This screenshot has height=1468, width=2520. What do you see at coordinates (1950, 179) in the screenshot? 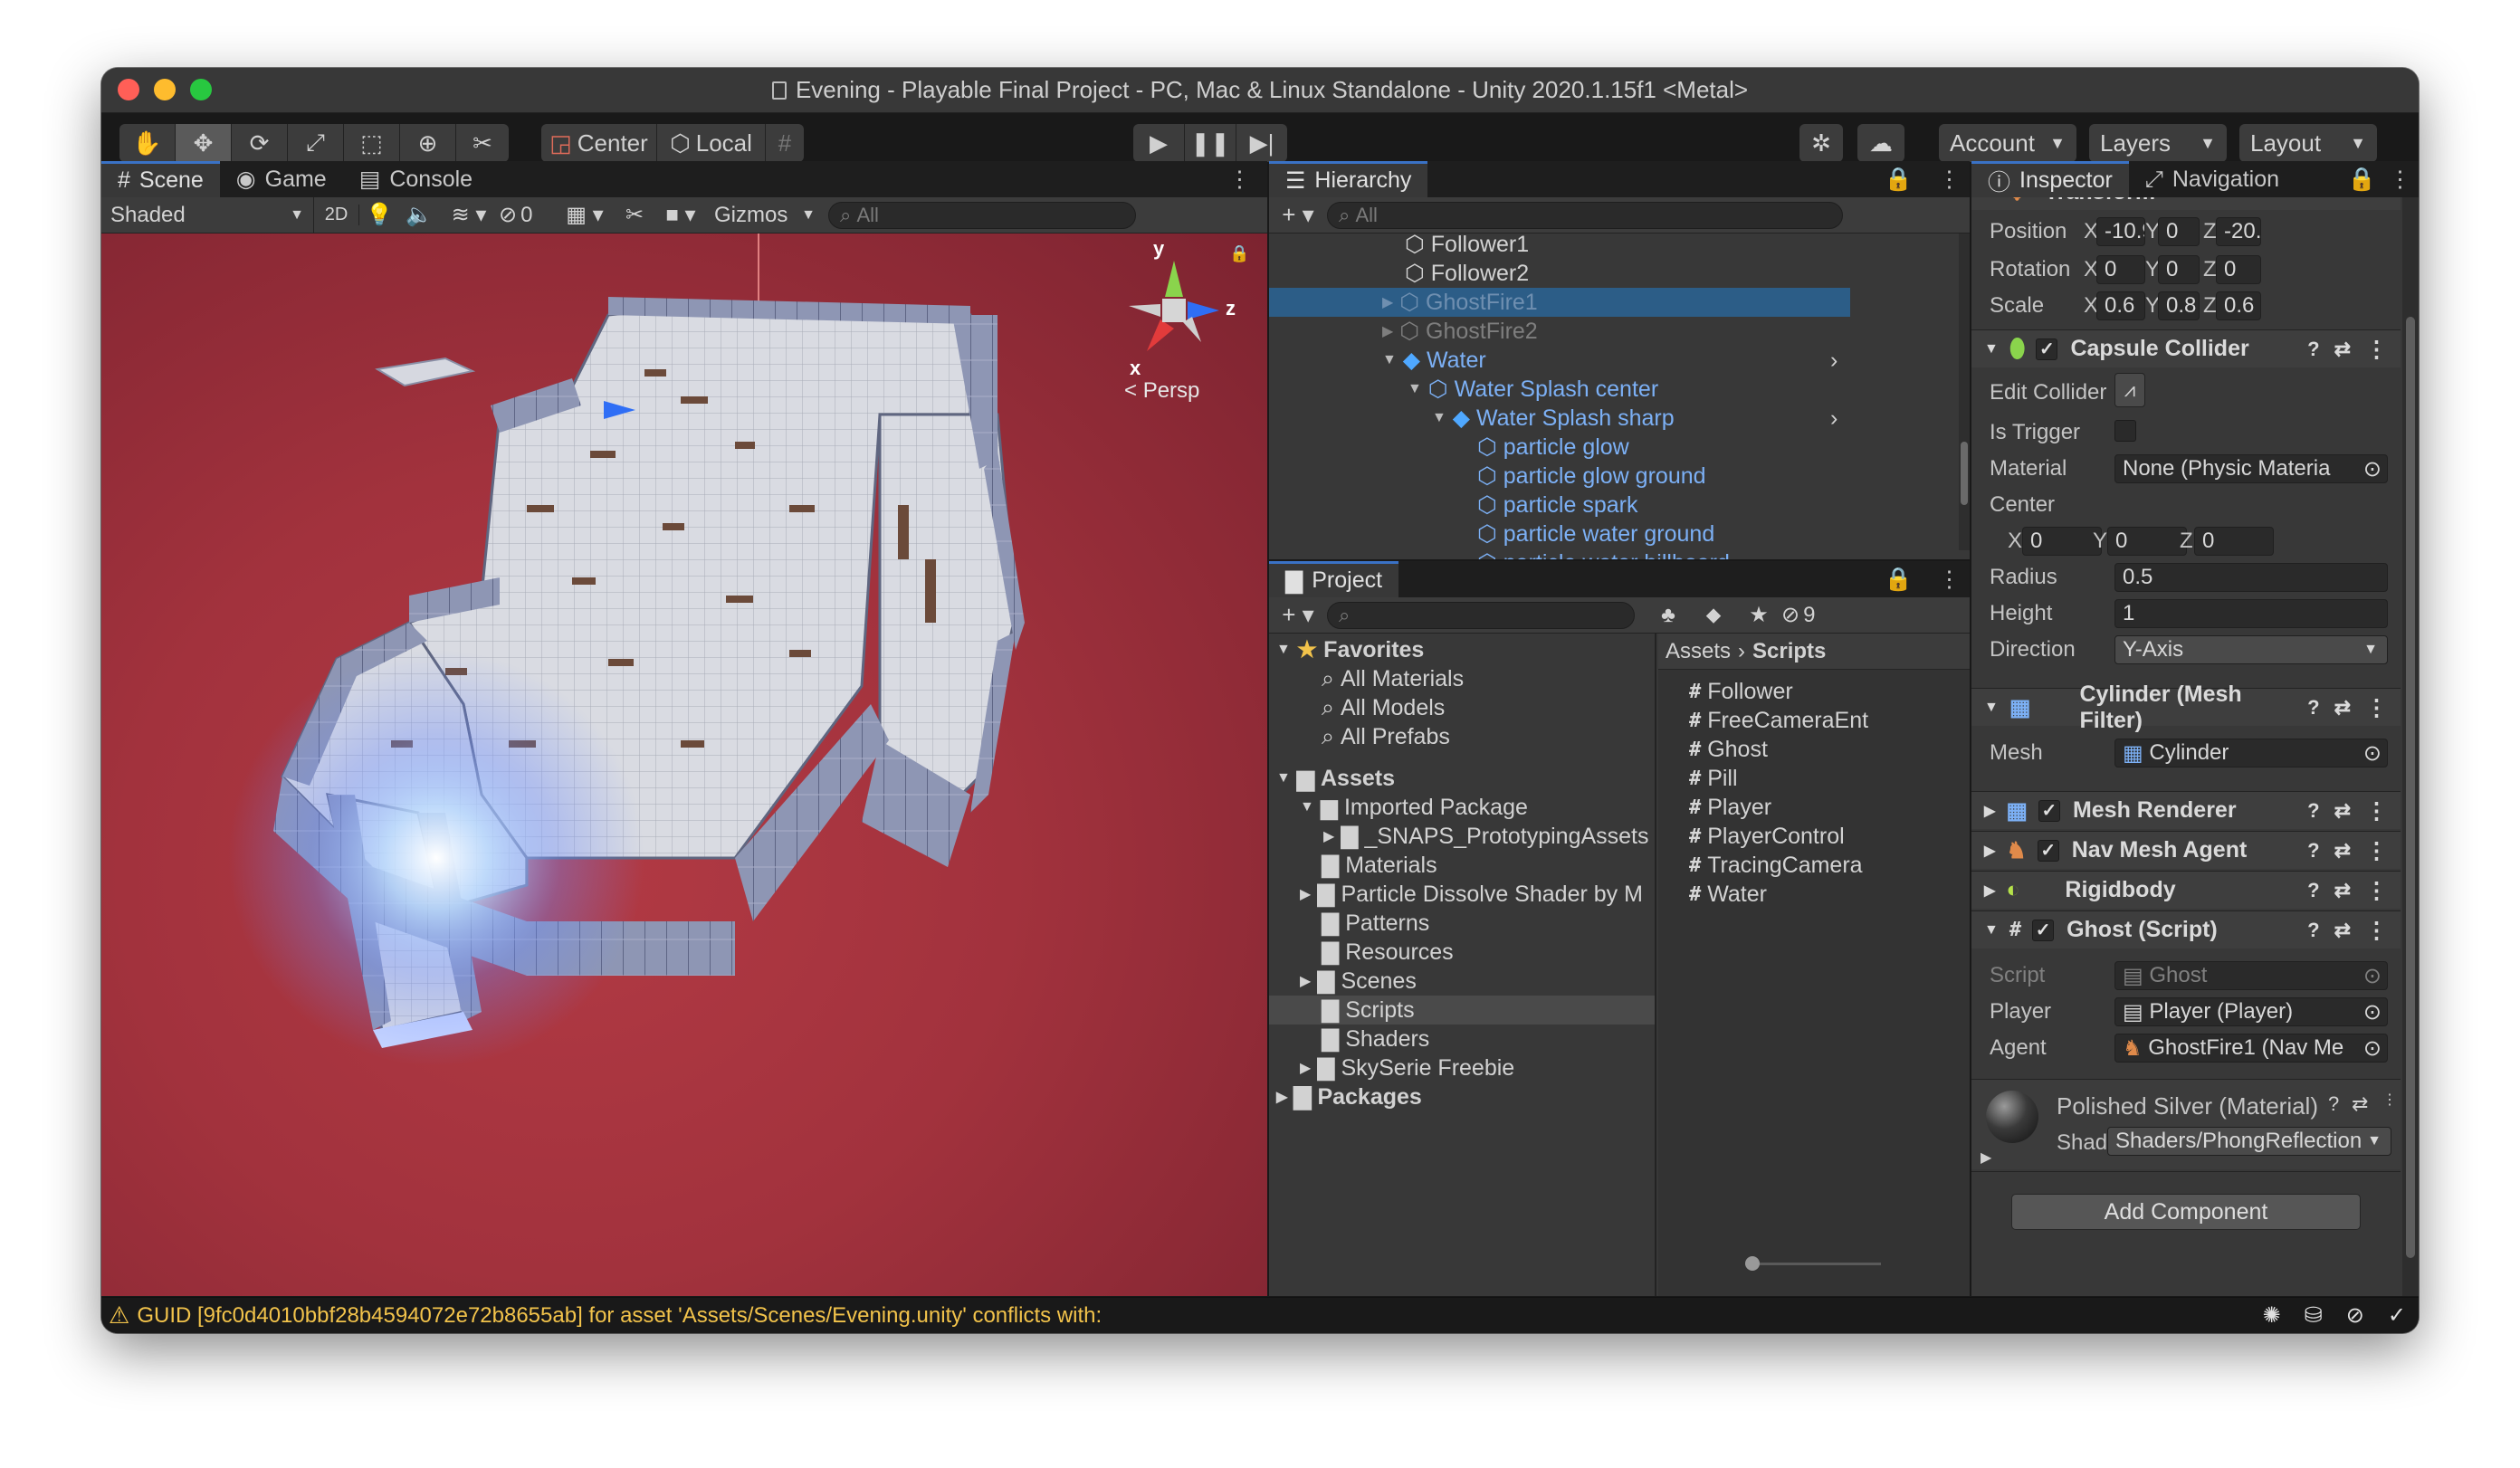
I see `hierarchy-menu-button: ⋮` at bounding box center [1950, 179].